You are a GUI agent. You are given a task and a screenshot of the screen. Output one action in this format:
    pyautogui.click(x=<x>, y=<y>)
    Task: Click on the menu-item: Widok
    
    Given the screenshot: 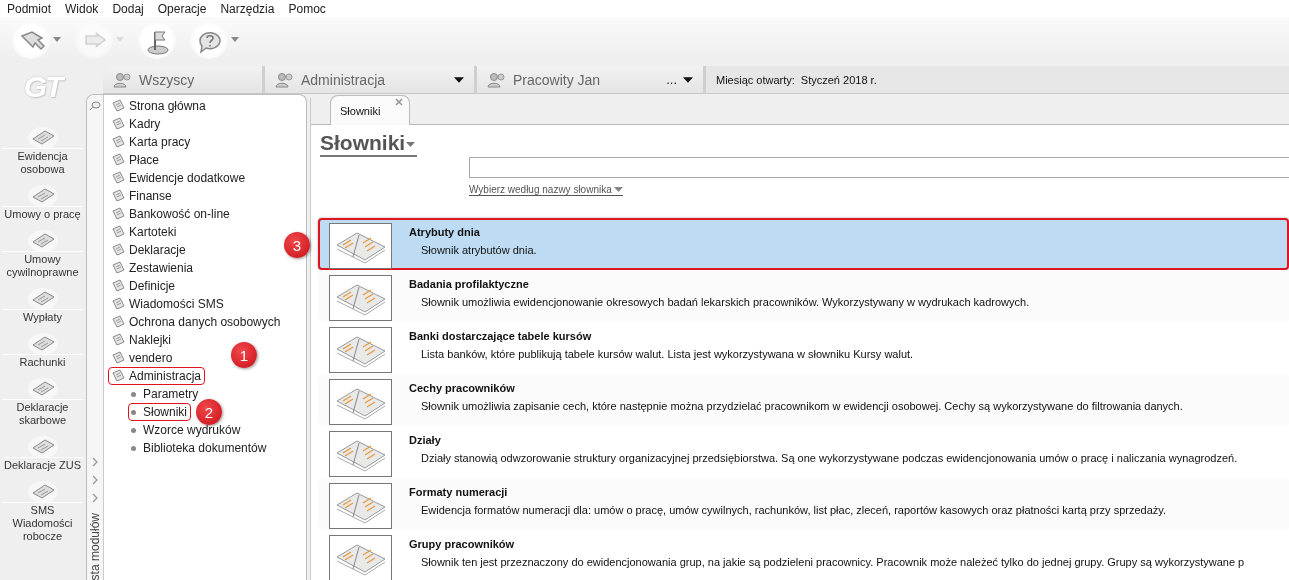 What is the action you would take?
    pyautogui.click(x=82, y=8)
    